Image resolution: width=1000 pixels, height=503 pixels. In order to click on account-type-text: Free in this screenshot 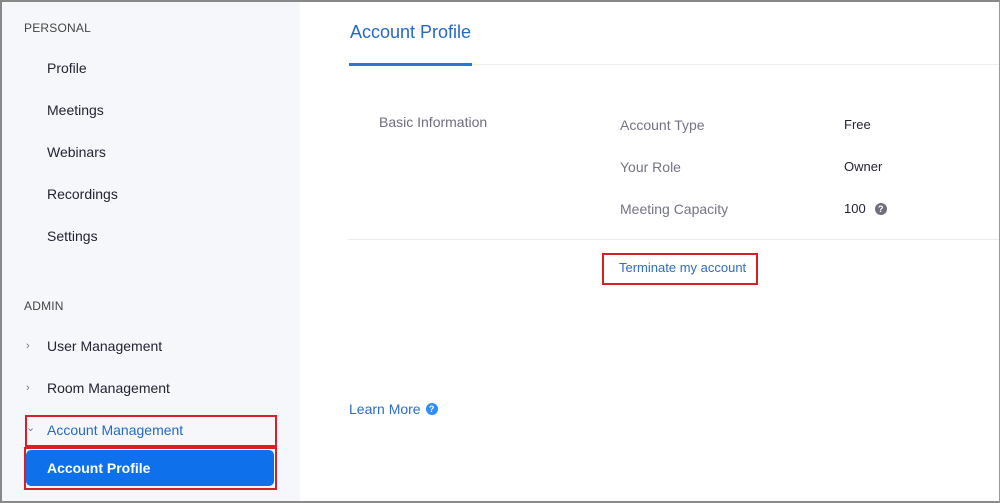, I will do `click(857, 124)`.